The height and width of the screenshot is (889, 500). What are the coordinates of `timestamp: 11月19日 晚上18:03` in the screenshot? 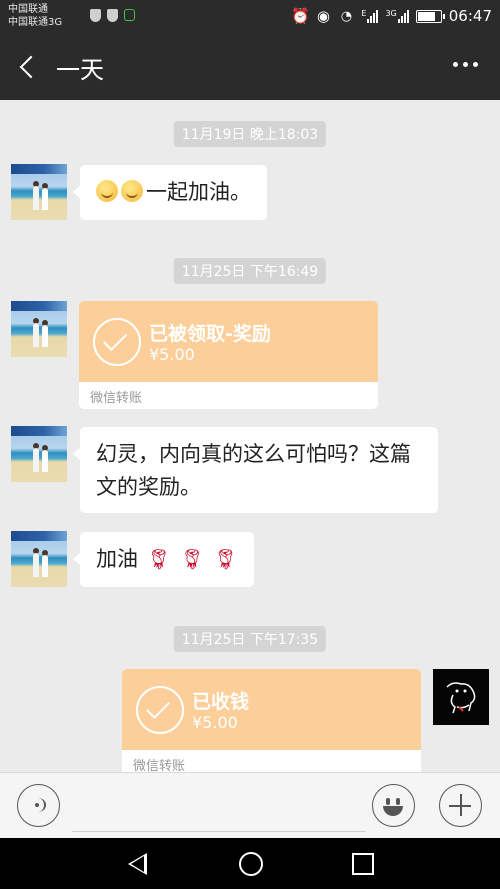 It's located at (250, 134).